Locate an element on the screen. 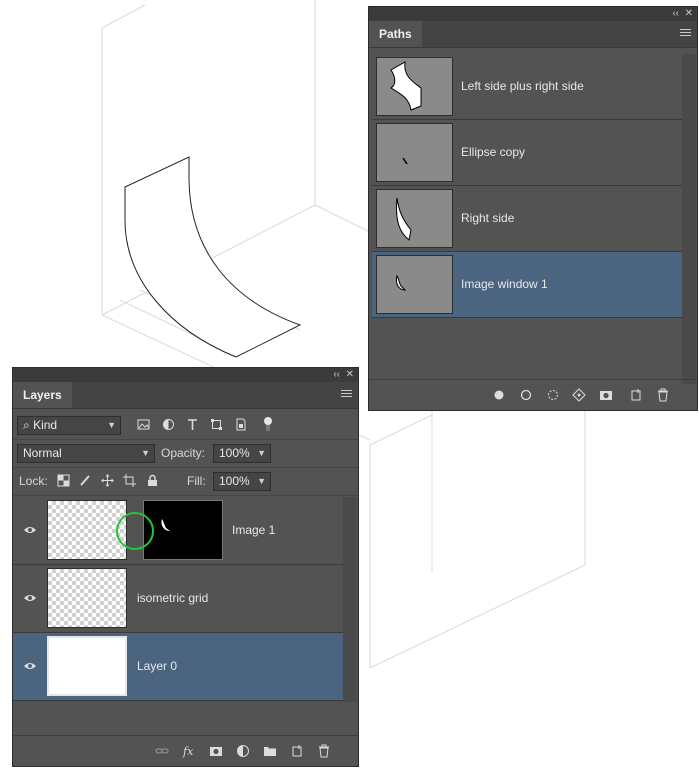 The image size is (699, 773). fill-value: 100% is located at coordinates (234, 481).